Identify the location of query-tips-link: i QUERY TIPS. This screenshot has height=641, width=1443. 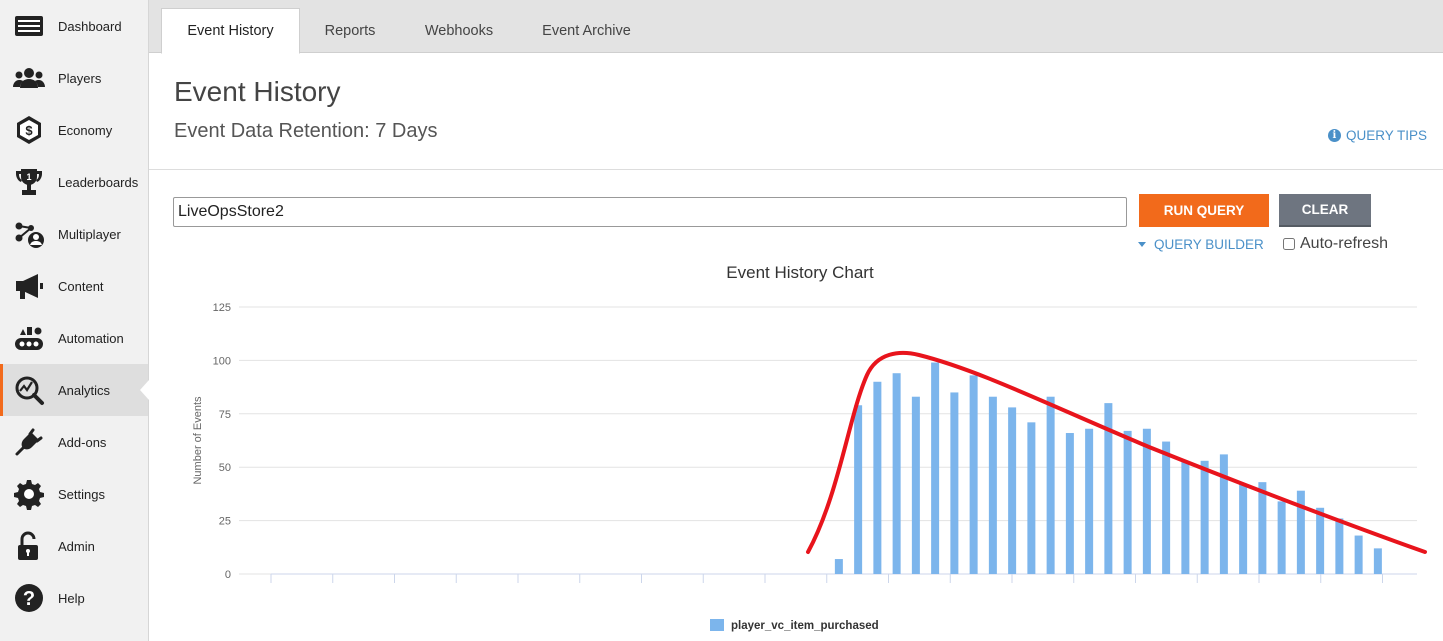
(1377, 135).